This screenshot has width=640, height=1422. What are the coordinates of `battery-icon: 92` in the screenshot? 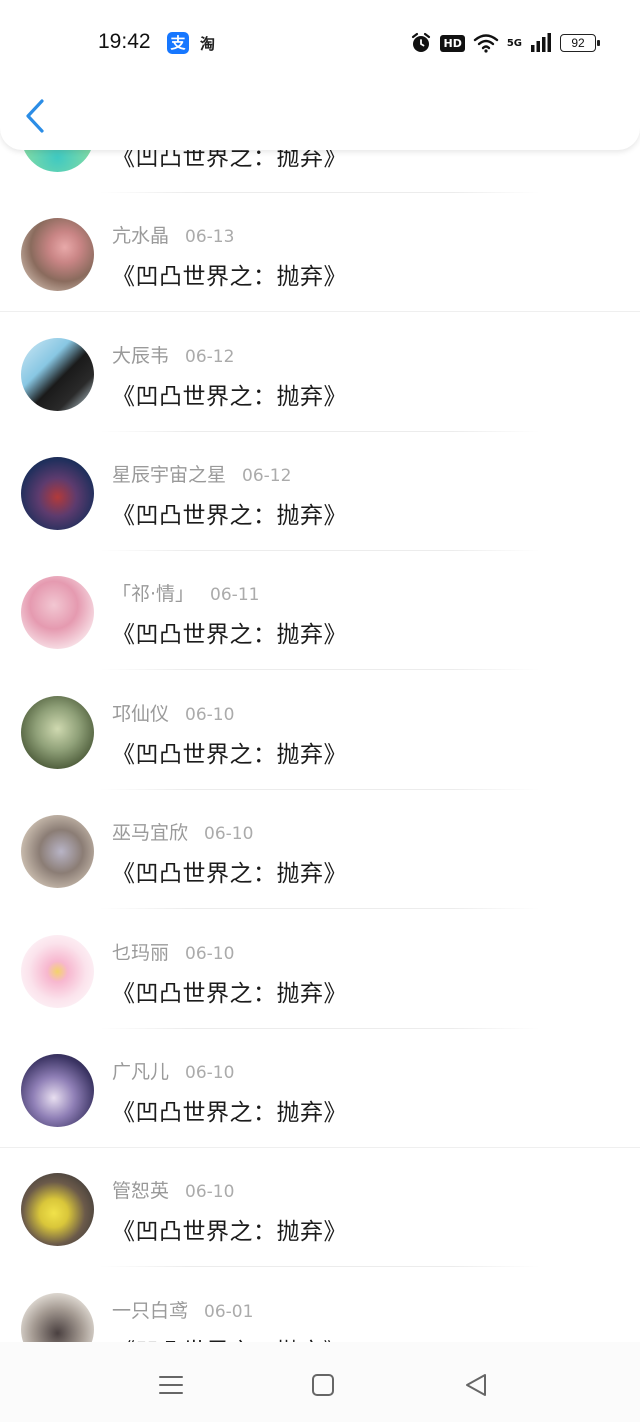 It's located at (580, 43).